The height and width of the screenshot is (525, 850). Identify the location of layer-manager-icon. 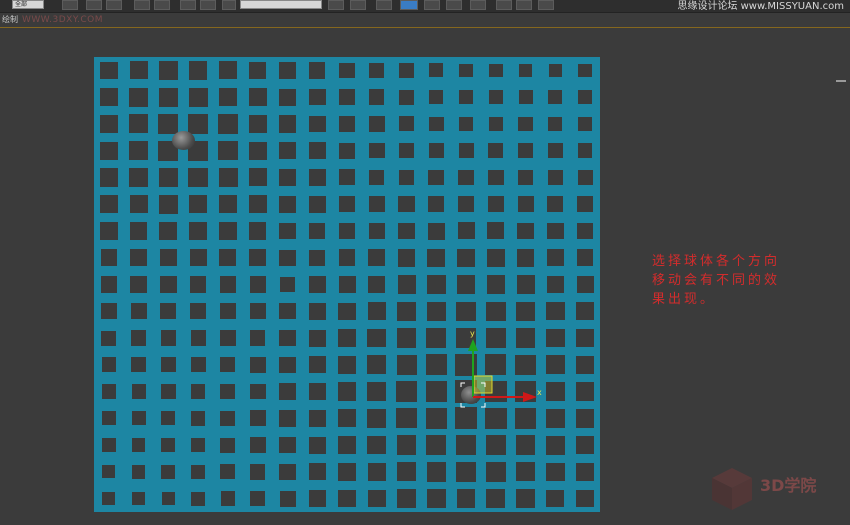
(384, 5).